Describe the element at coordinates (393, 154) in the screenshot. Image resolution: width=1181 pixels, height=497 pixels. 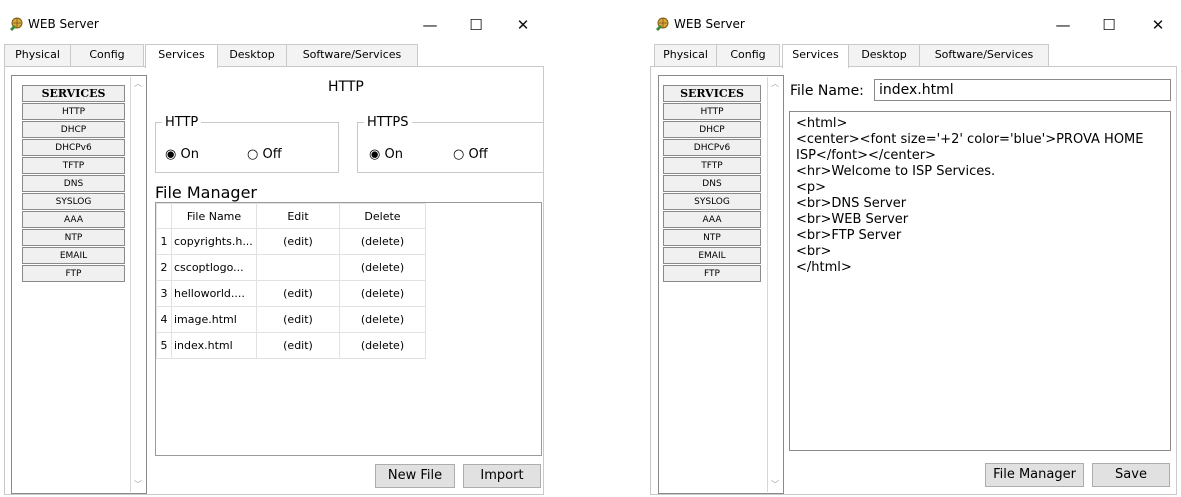
I see `https-on-label: On` at that location.